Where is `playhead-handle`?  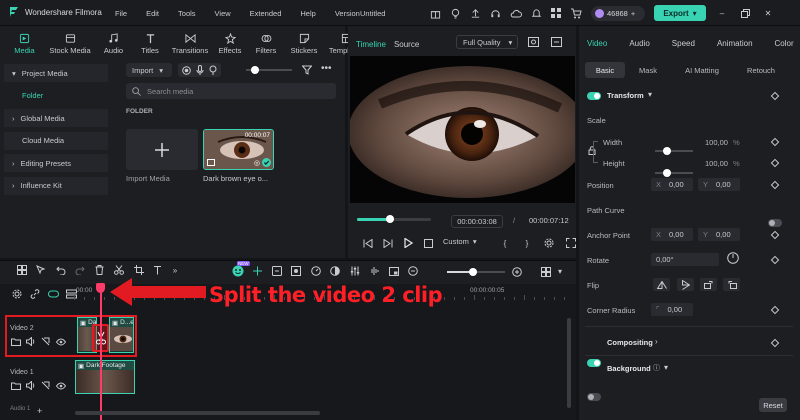
playhead-handle is located at coordinates (100, 288).